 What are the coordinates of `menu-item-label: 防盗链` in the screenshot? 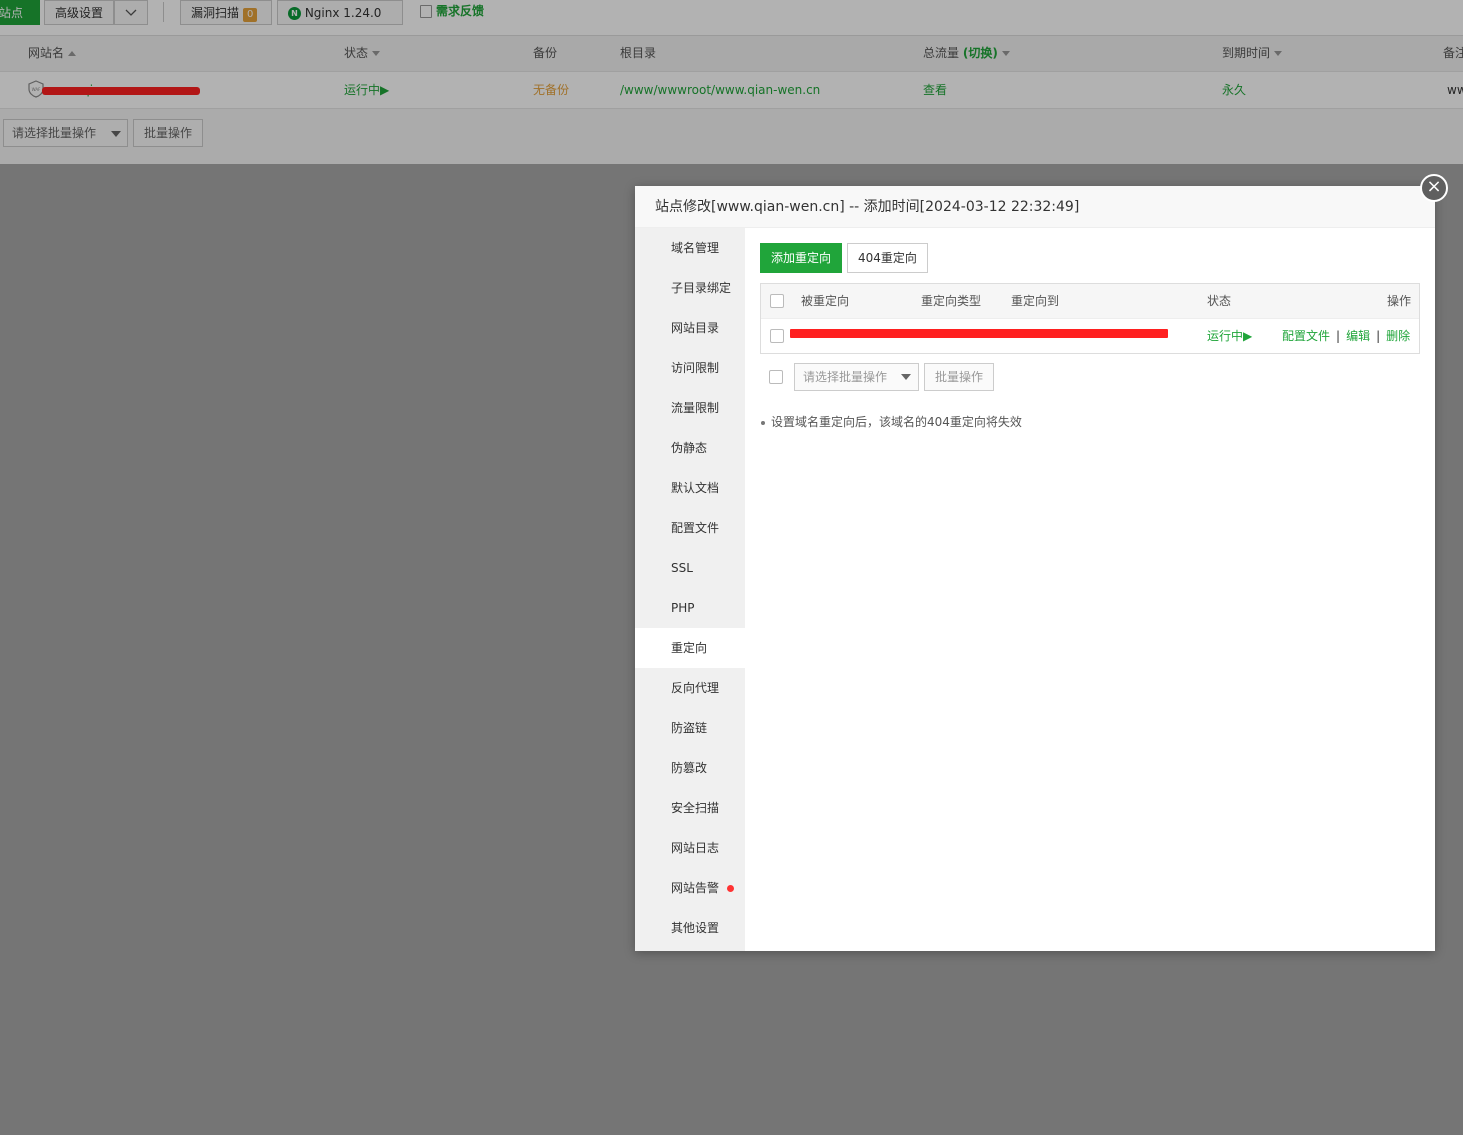 It's located at (689, 728).